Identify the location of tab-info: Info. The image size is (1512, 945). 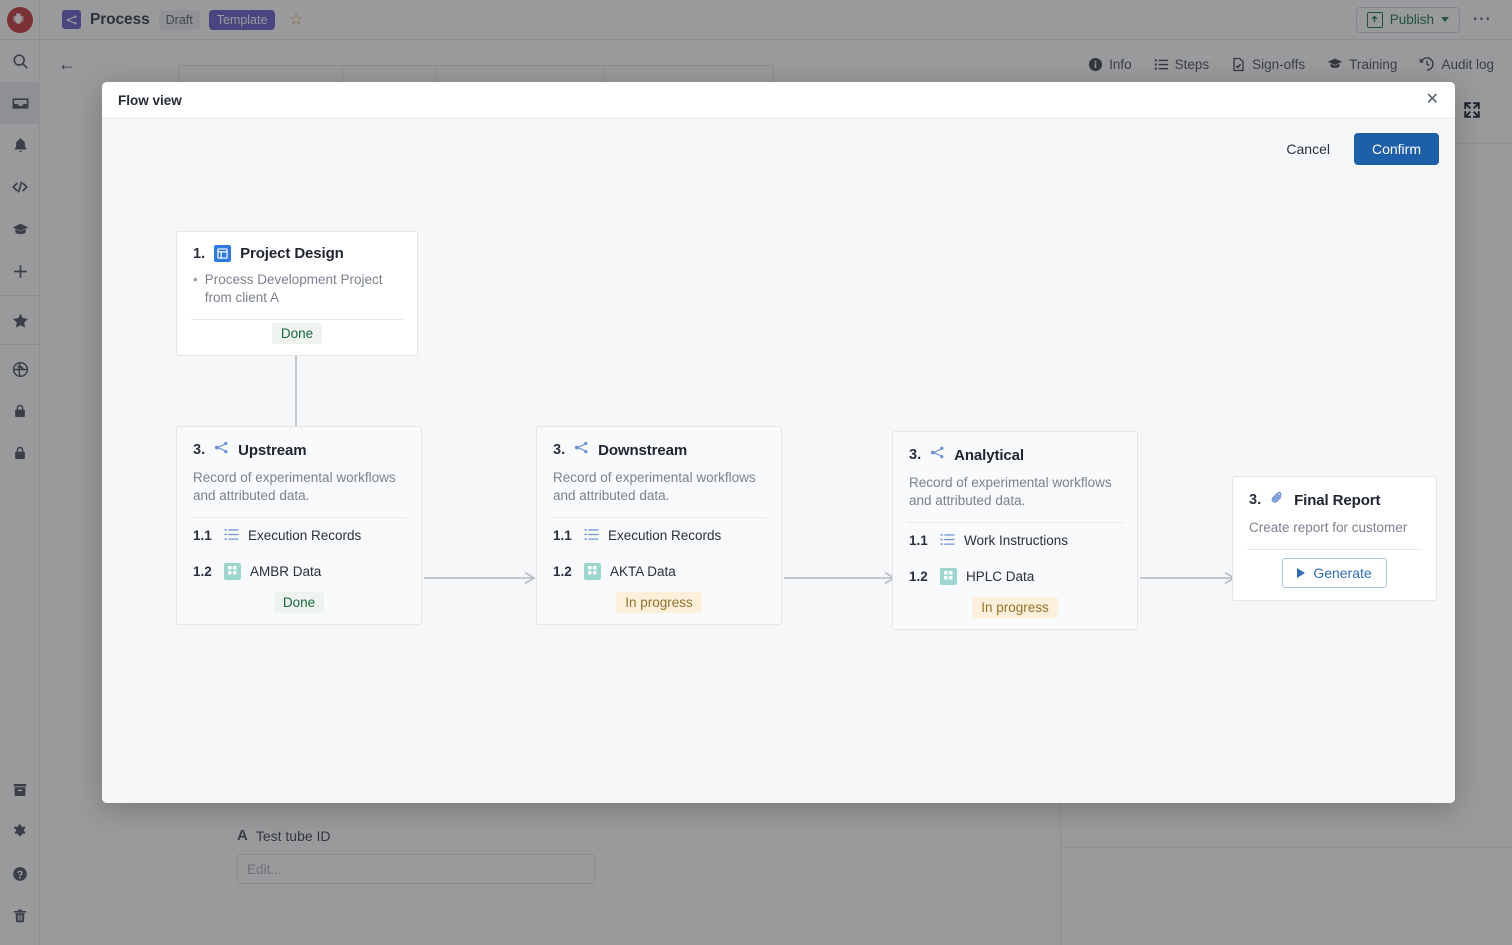
(1110, 64).